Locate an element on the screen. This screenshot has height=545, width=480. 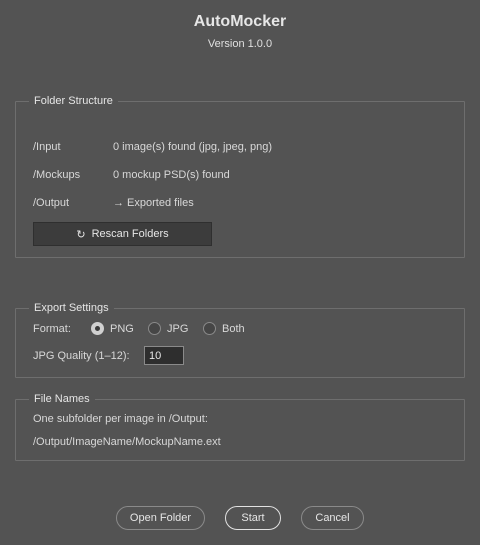
radio-checked-icon is located at coordinates (97, 328).